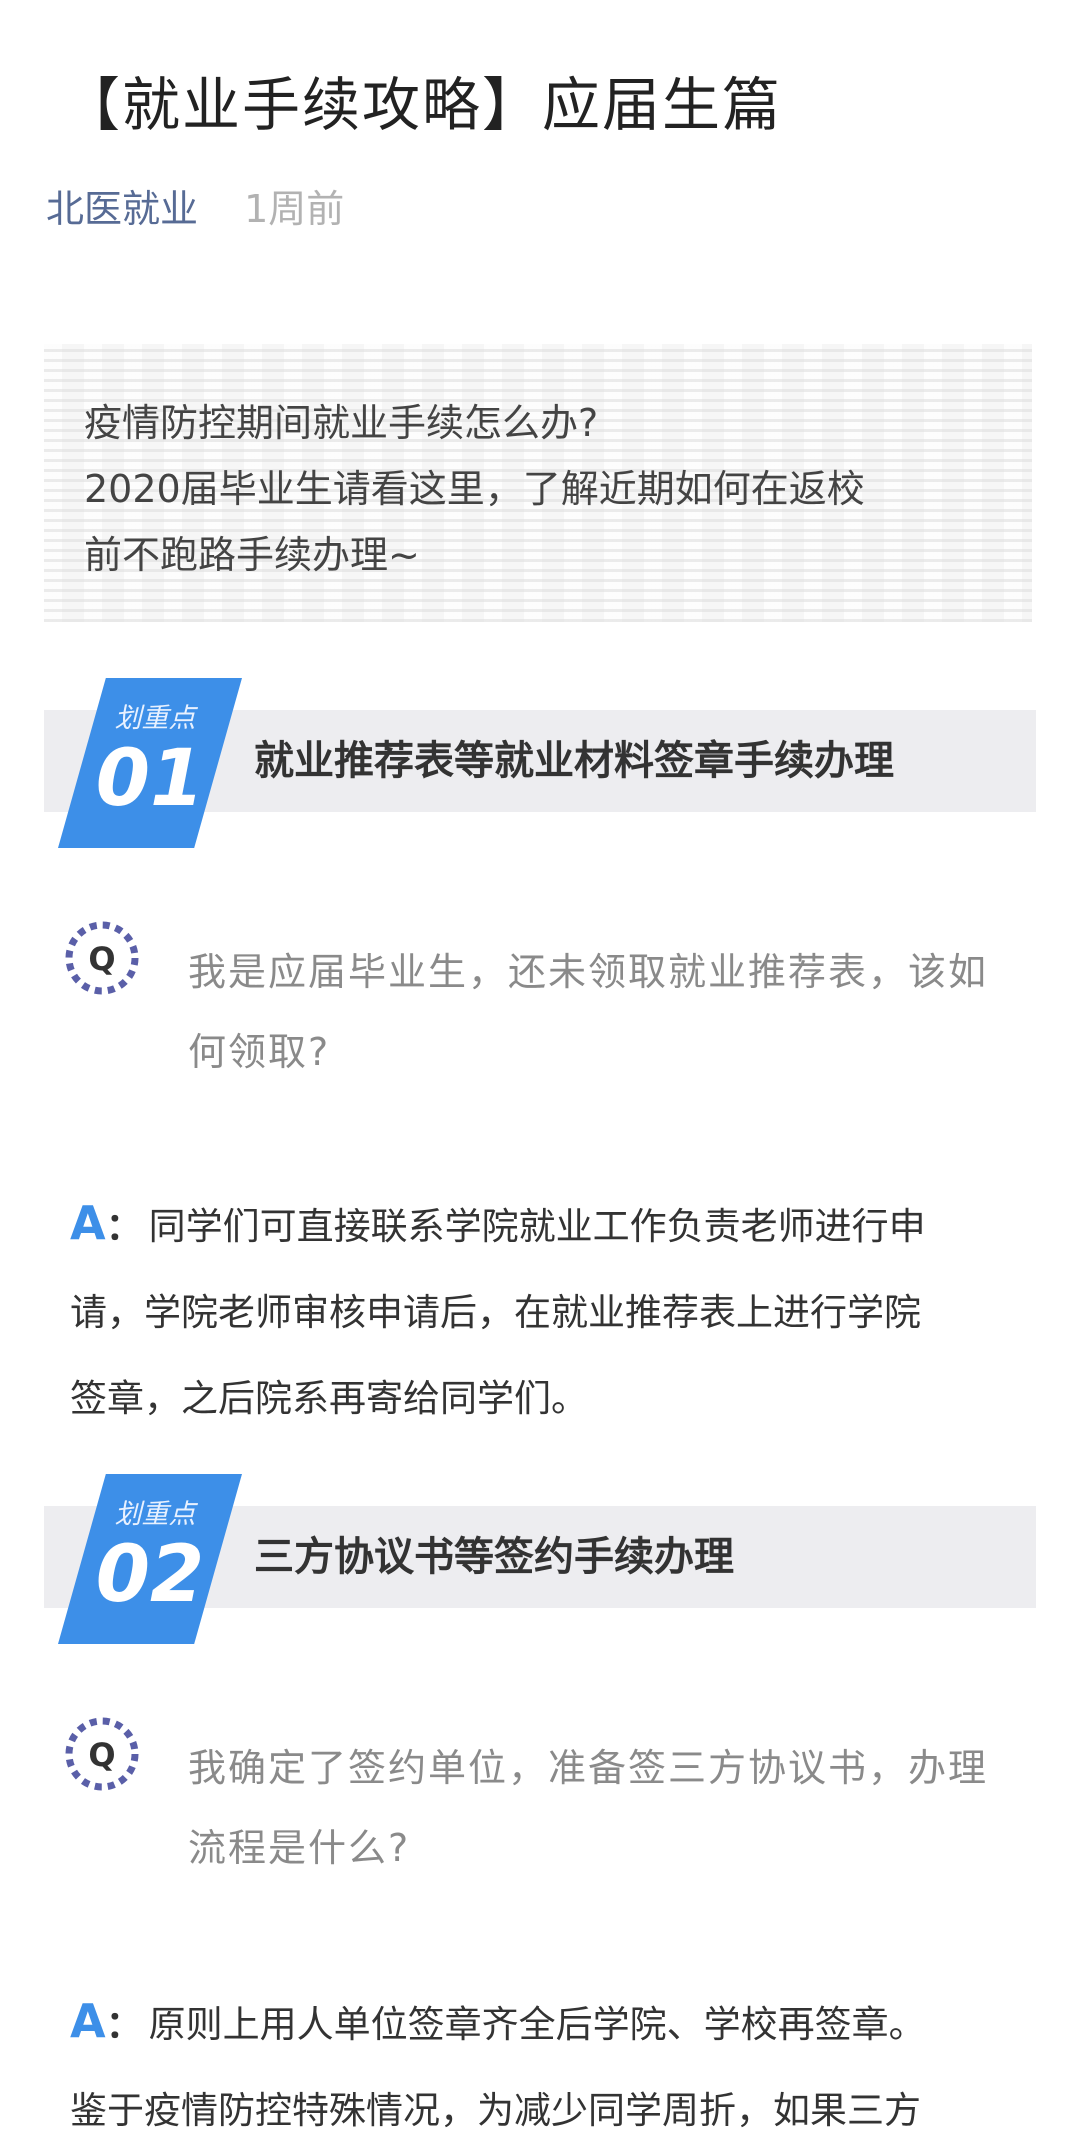 This screenshot has width=1080, height=2154. What do you see at coordinates (494, 1557) in the screenshot?
I see `key-point-title: 三方协议书等签约手续办理` at bounding box center [494, 1557].